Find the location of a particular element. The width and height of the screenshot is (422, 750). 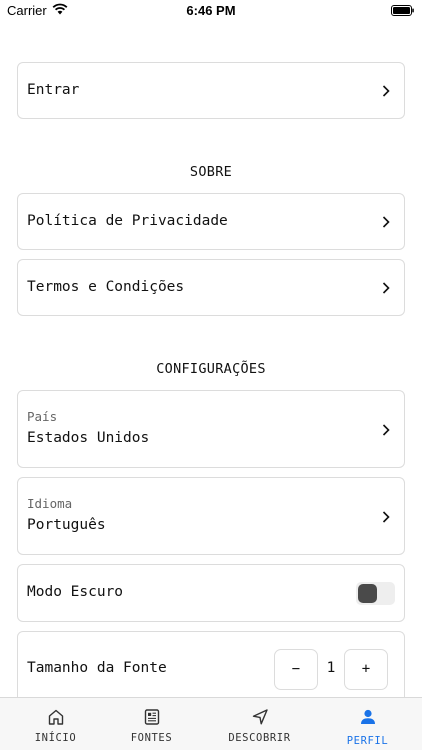

dark-mode-toggle is located at coordinates (375, 593).